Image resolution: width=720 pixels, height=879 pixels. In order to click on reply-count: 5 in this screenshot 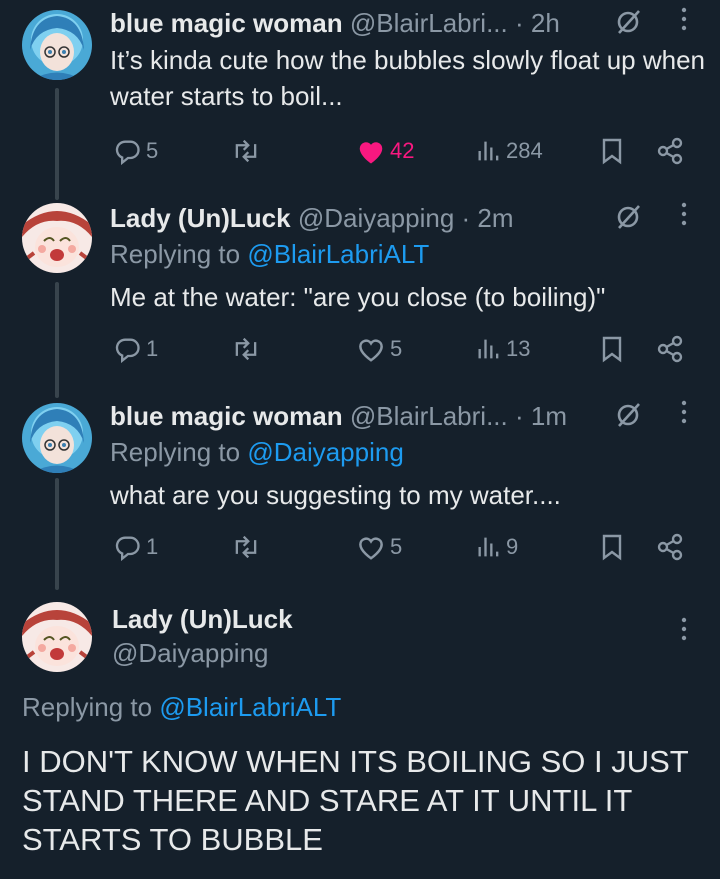, I will do `click(152, 150)`.